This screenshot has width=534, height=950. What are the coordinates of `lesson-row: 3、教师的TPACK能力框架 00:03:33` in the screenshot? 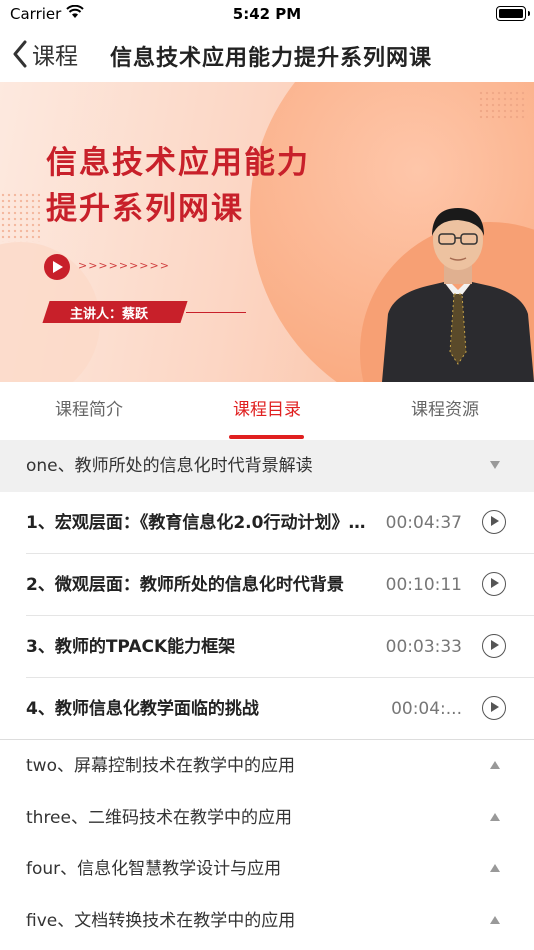 It's located at (267, 647).